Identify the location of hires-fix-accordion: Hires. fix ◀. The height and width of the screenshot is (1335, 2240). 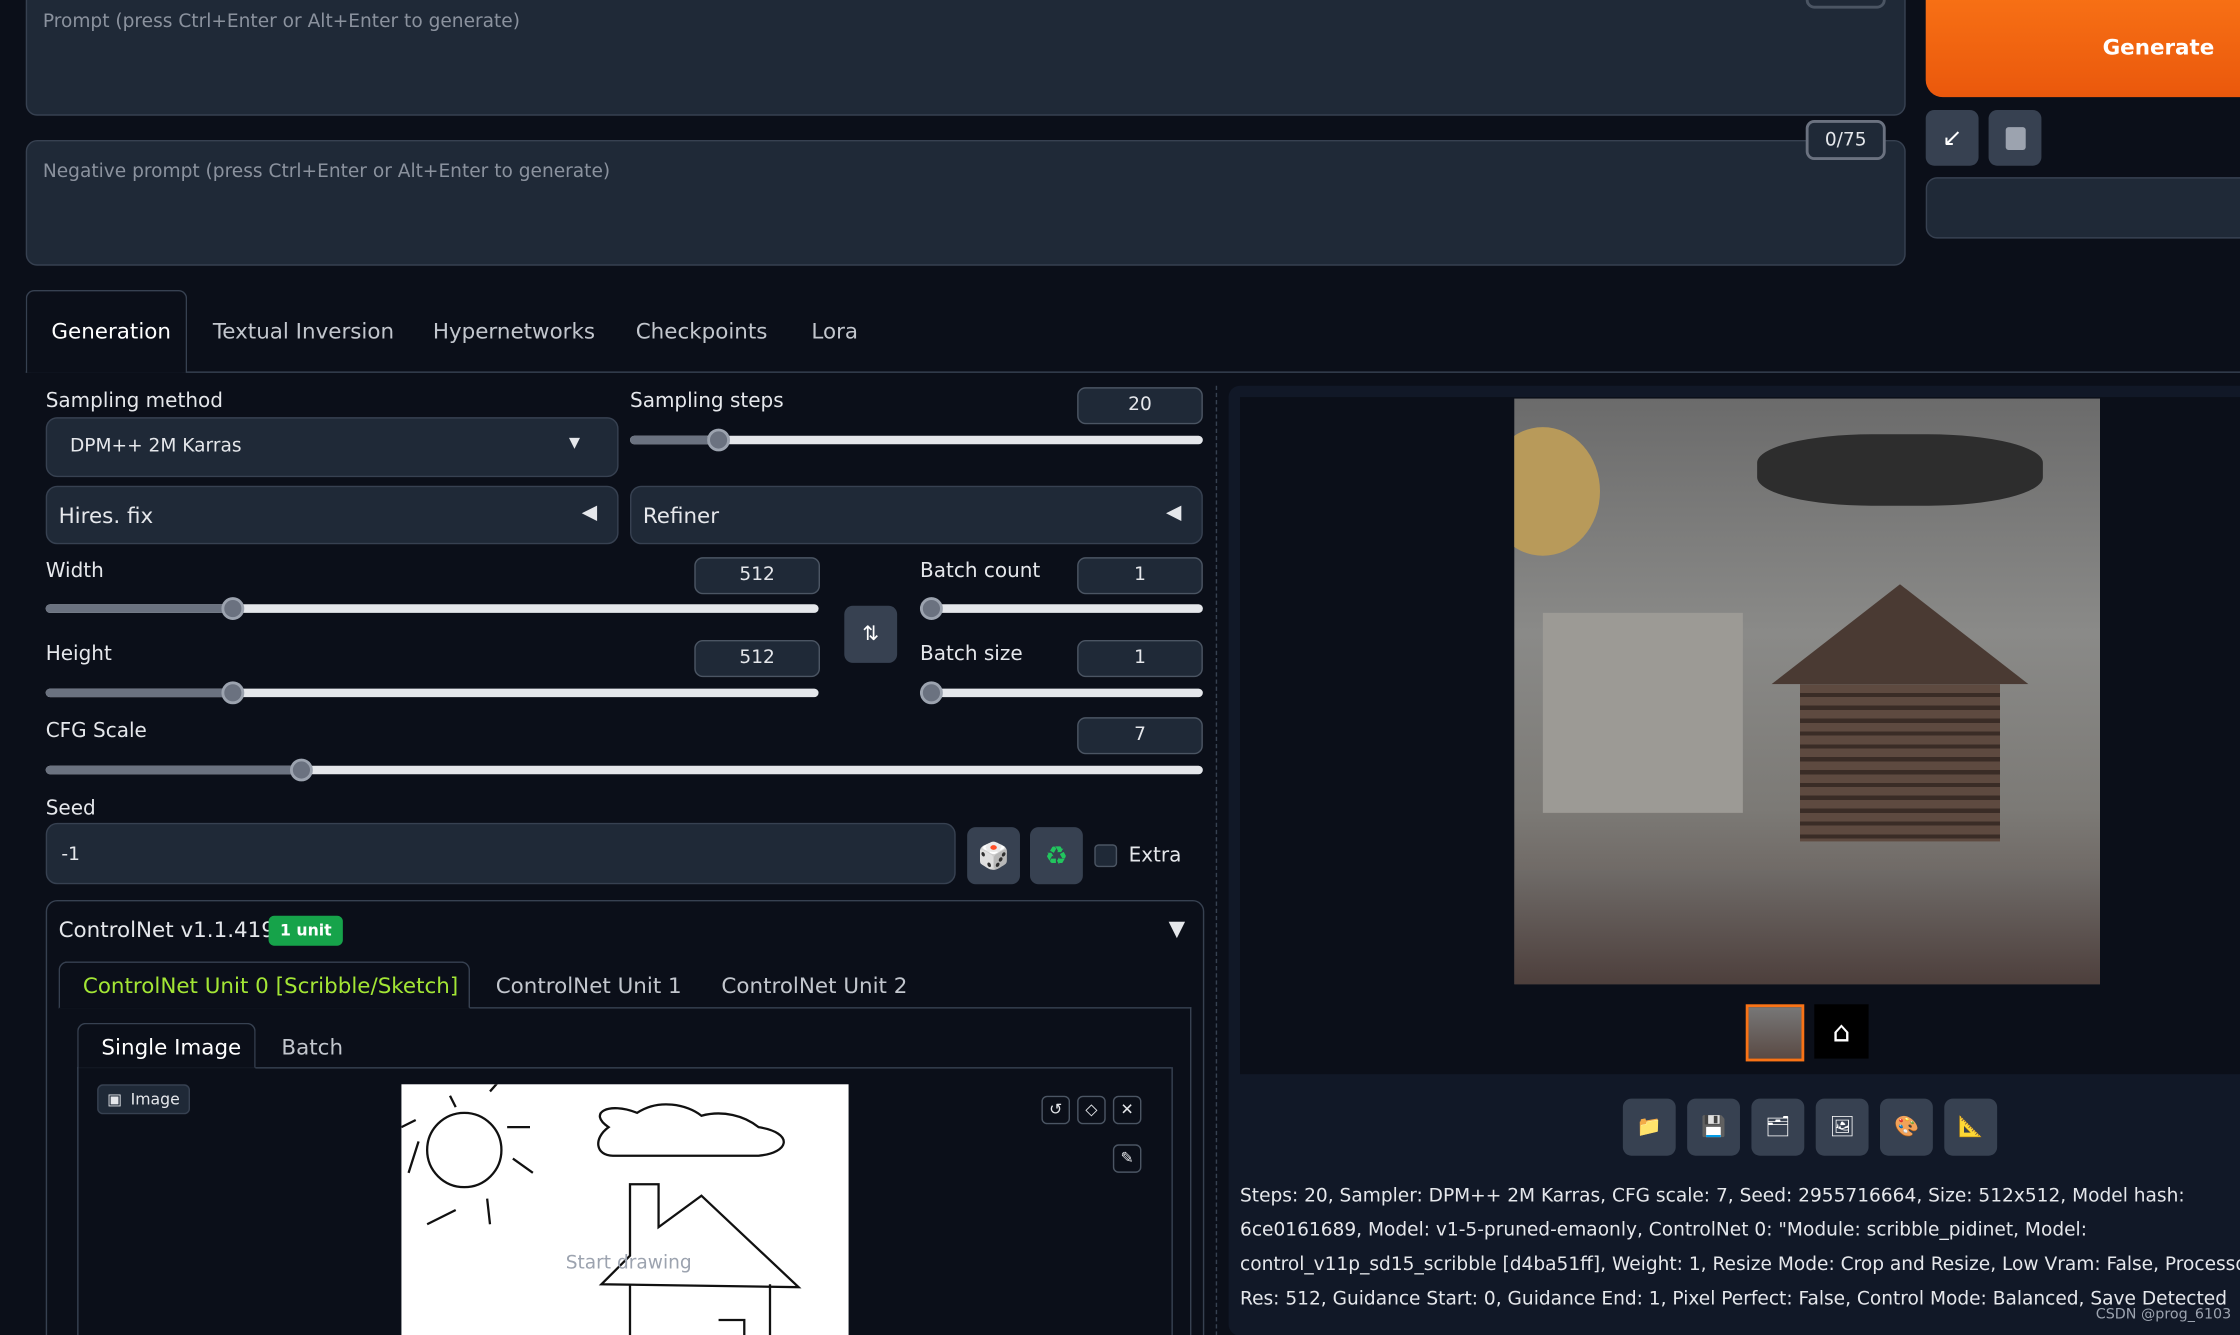
(332, 515).